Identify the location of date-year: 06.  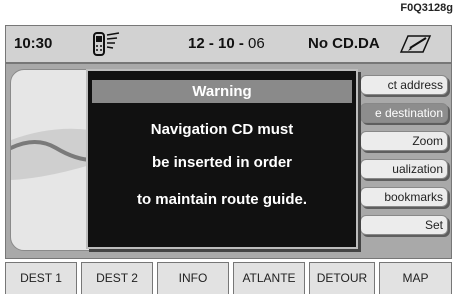
(254, 43).